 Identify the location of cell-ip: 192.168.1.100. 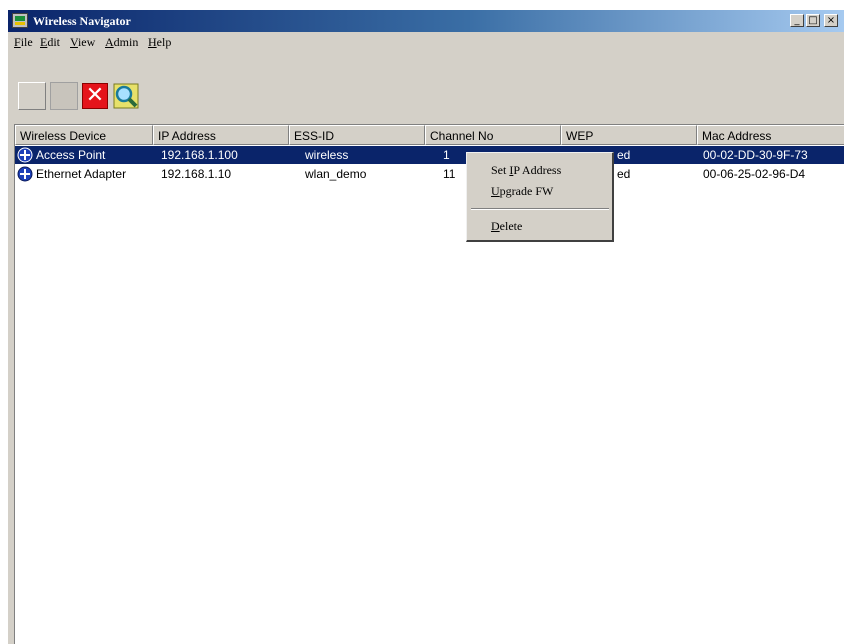
(199, 155).